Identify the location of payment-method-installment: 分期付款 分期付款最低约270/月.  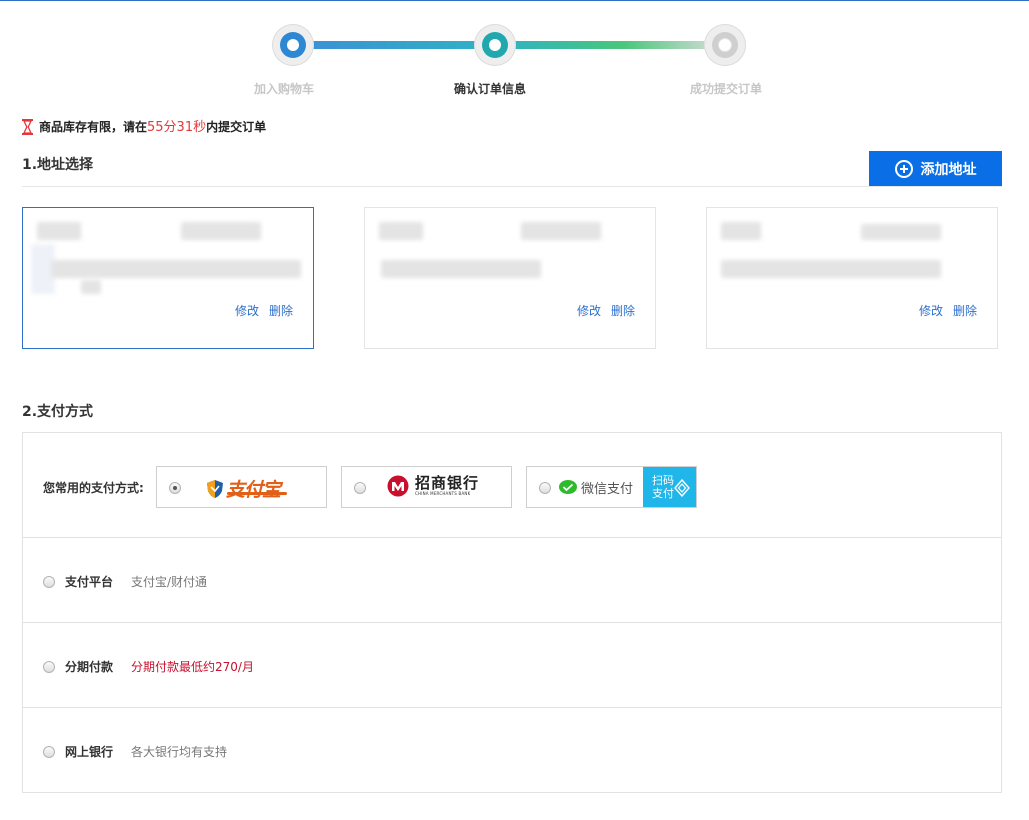
(148, 666).